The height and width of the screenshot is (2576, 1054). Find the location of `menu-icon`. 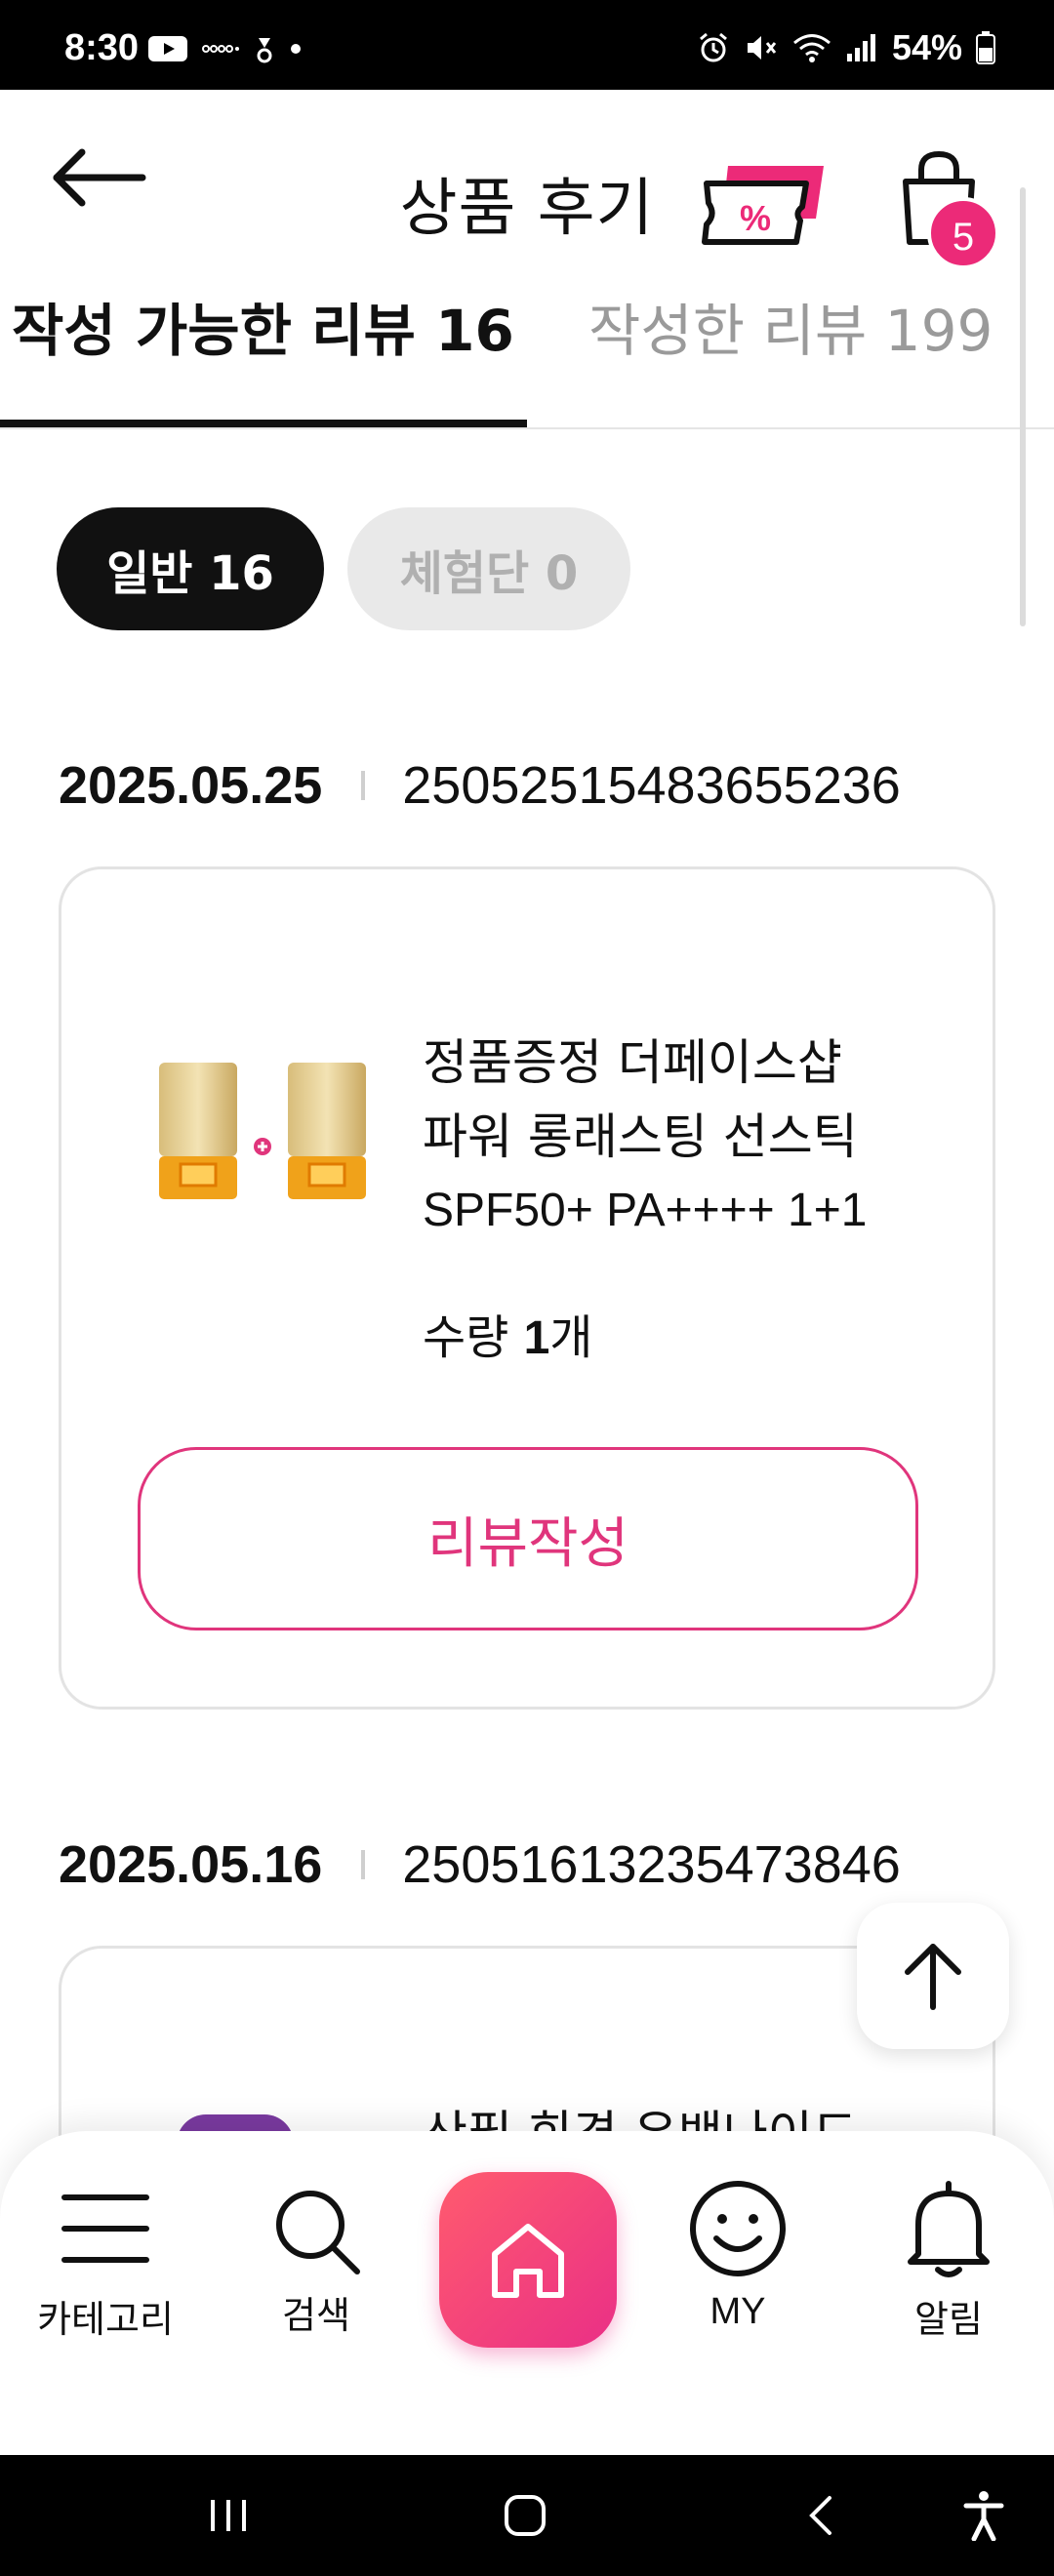

menu-icon is located at coordinates (105, 2228).